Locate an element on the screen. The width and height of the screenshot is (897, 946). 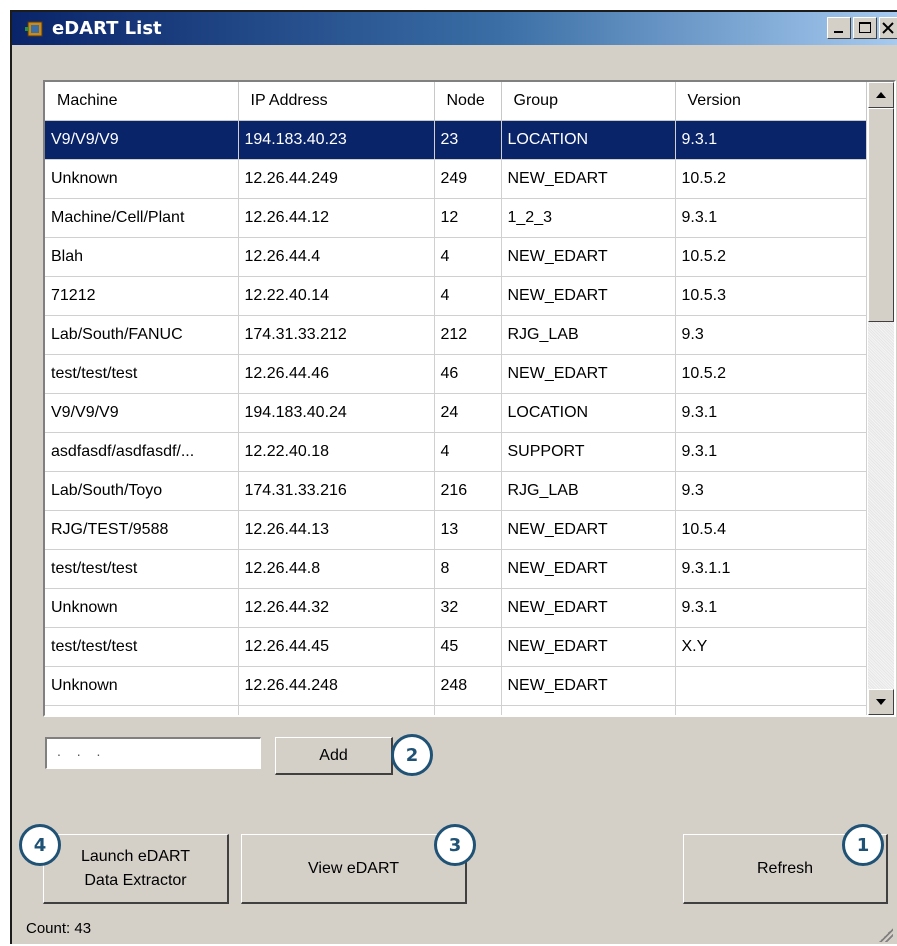
column-header-machine: Machine is located at coordinates (142, 101).